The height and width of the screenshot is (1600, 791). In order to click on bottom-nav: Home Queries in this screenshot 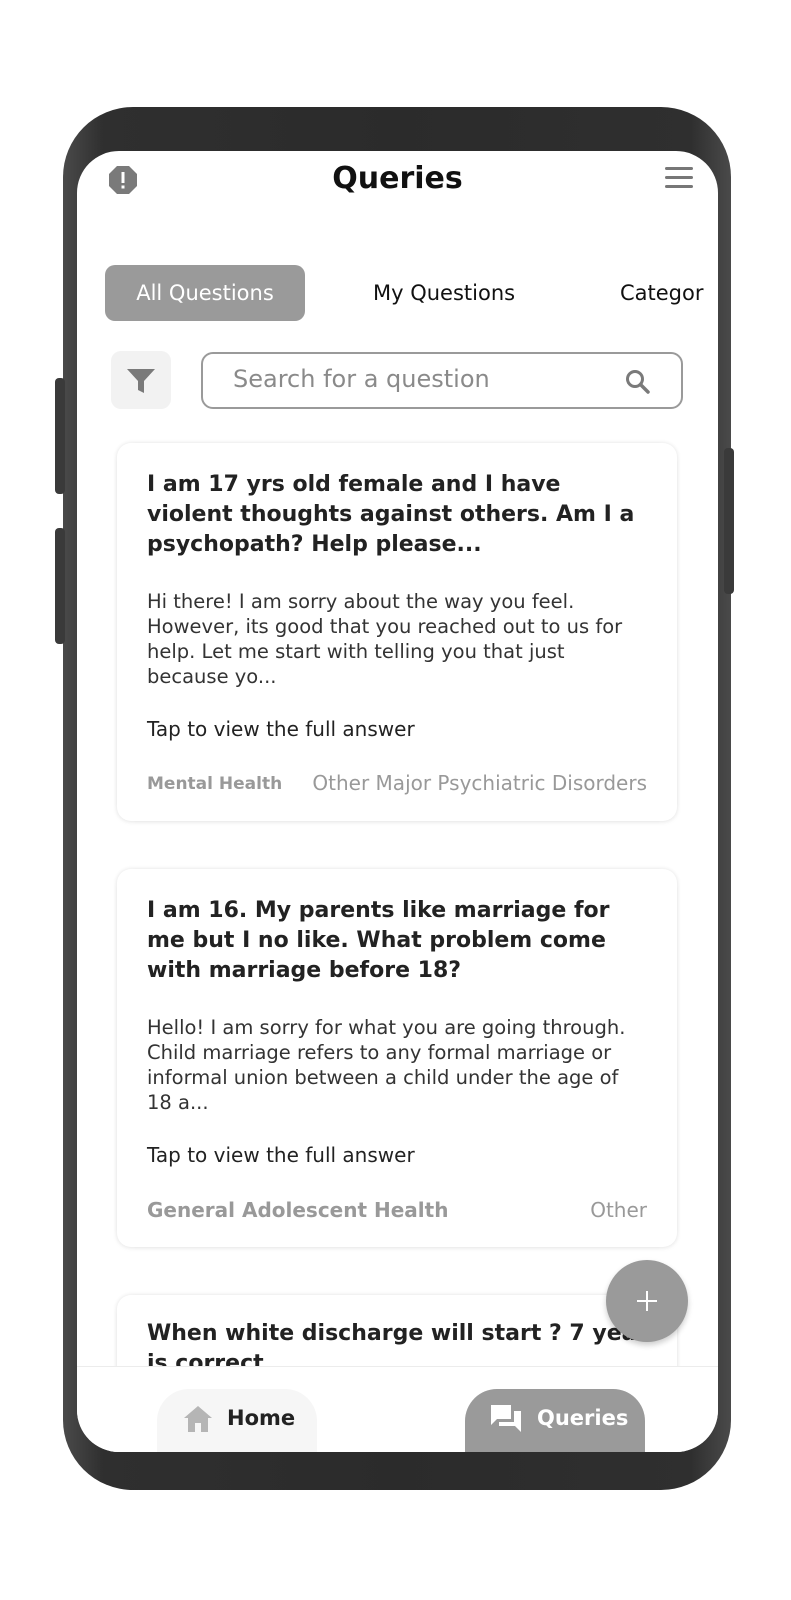, I will do `click(397, 1409)`.